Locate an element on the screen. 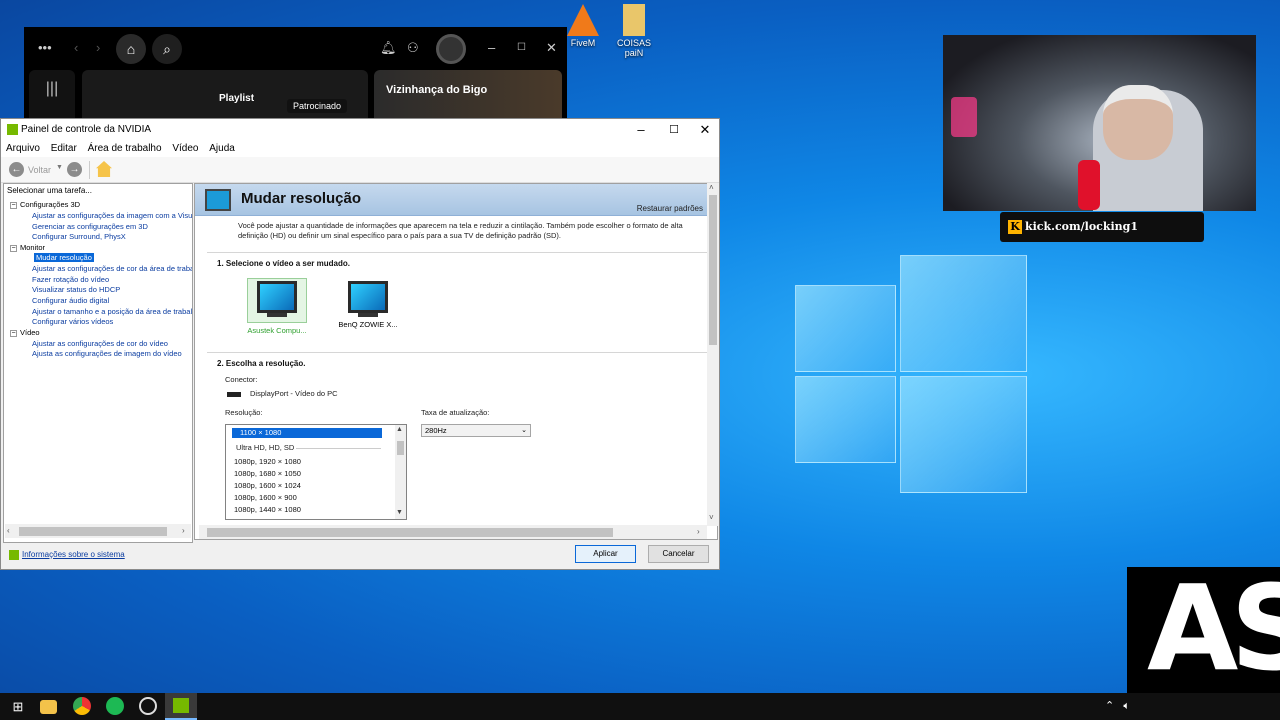 The height and width of the screenshot is (720, 1280). chrome-icon is located at coordinates (82, 706).